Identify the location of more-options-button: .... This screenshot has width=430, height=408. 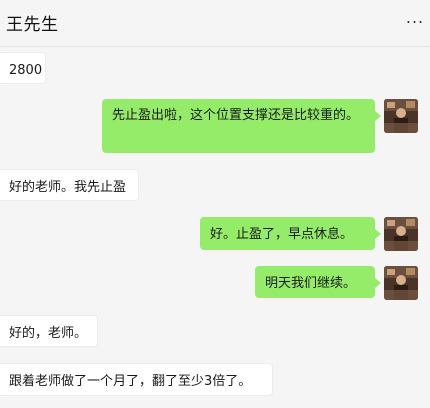
(415, 18).